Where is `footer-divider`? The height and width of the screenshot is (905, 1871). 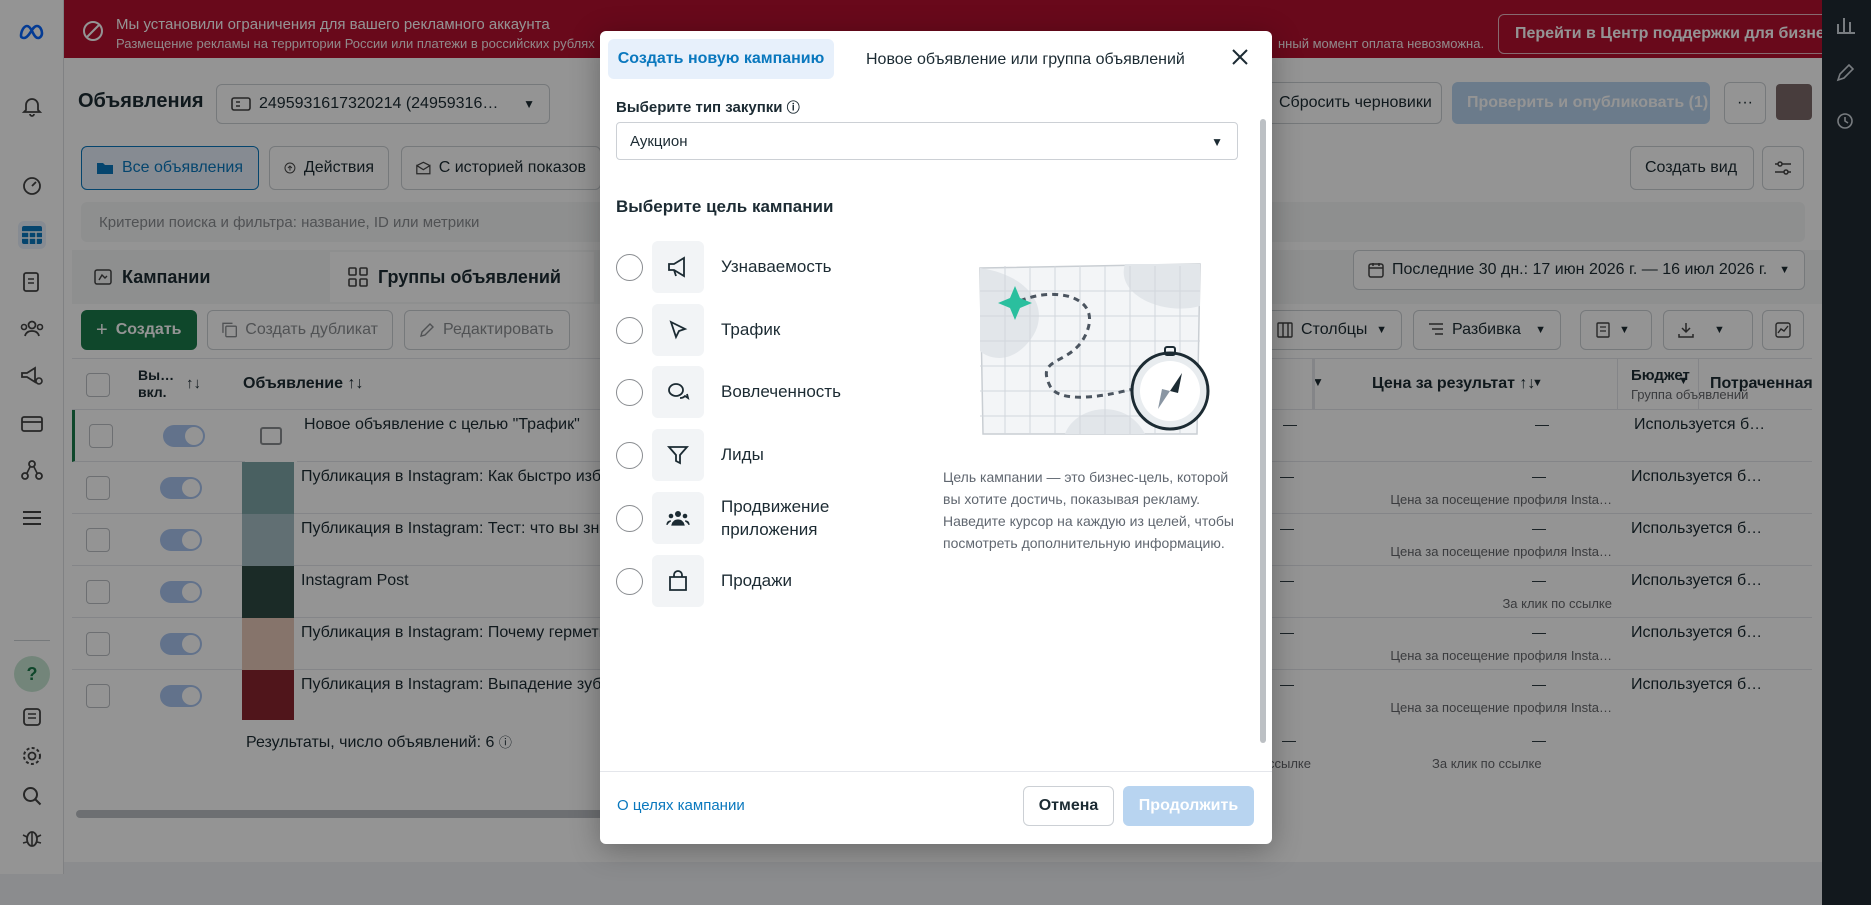
footer-divider is located at coordinates (936, 771).